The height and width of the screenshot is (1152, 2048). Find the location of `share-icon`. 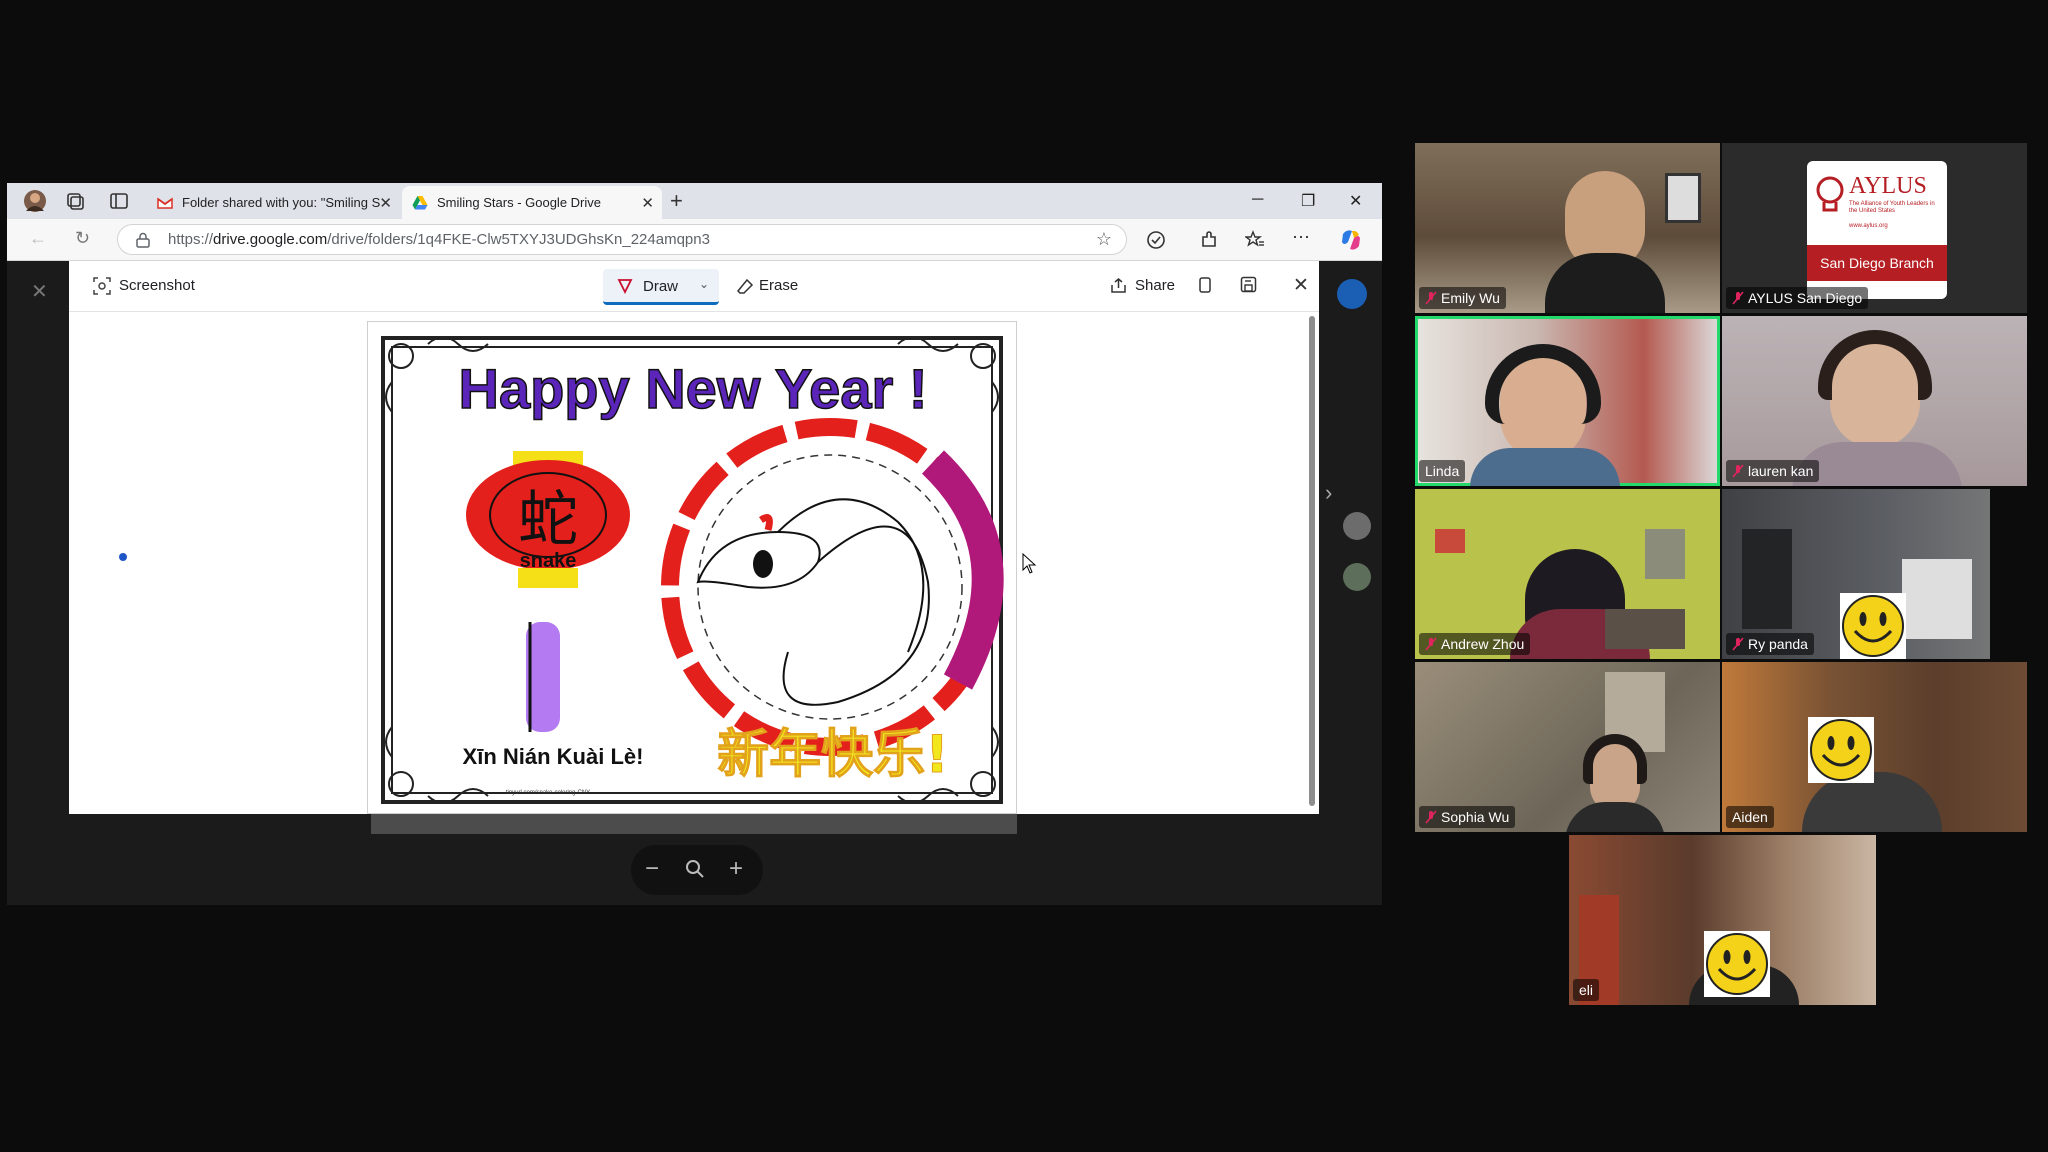

share-icon is located at coordinates (1118, 285).